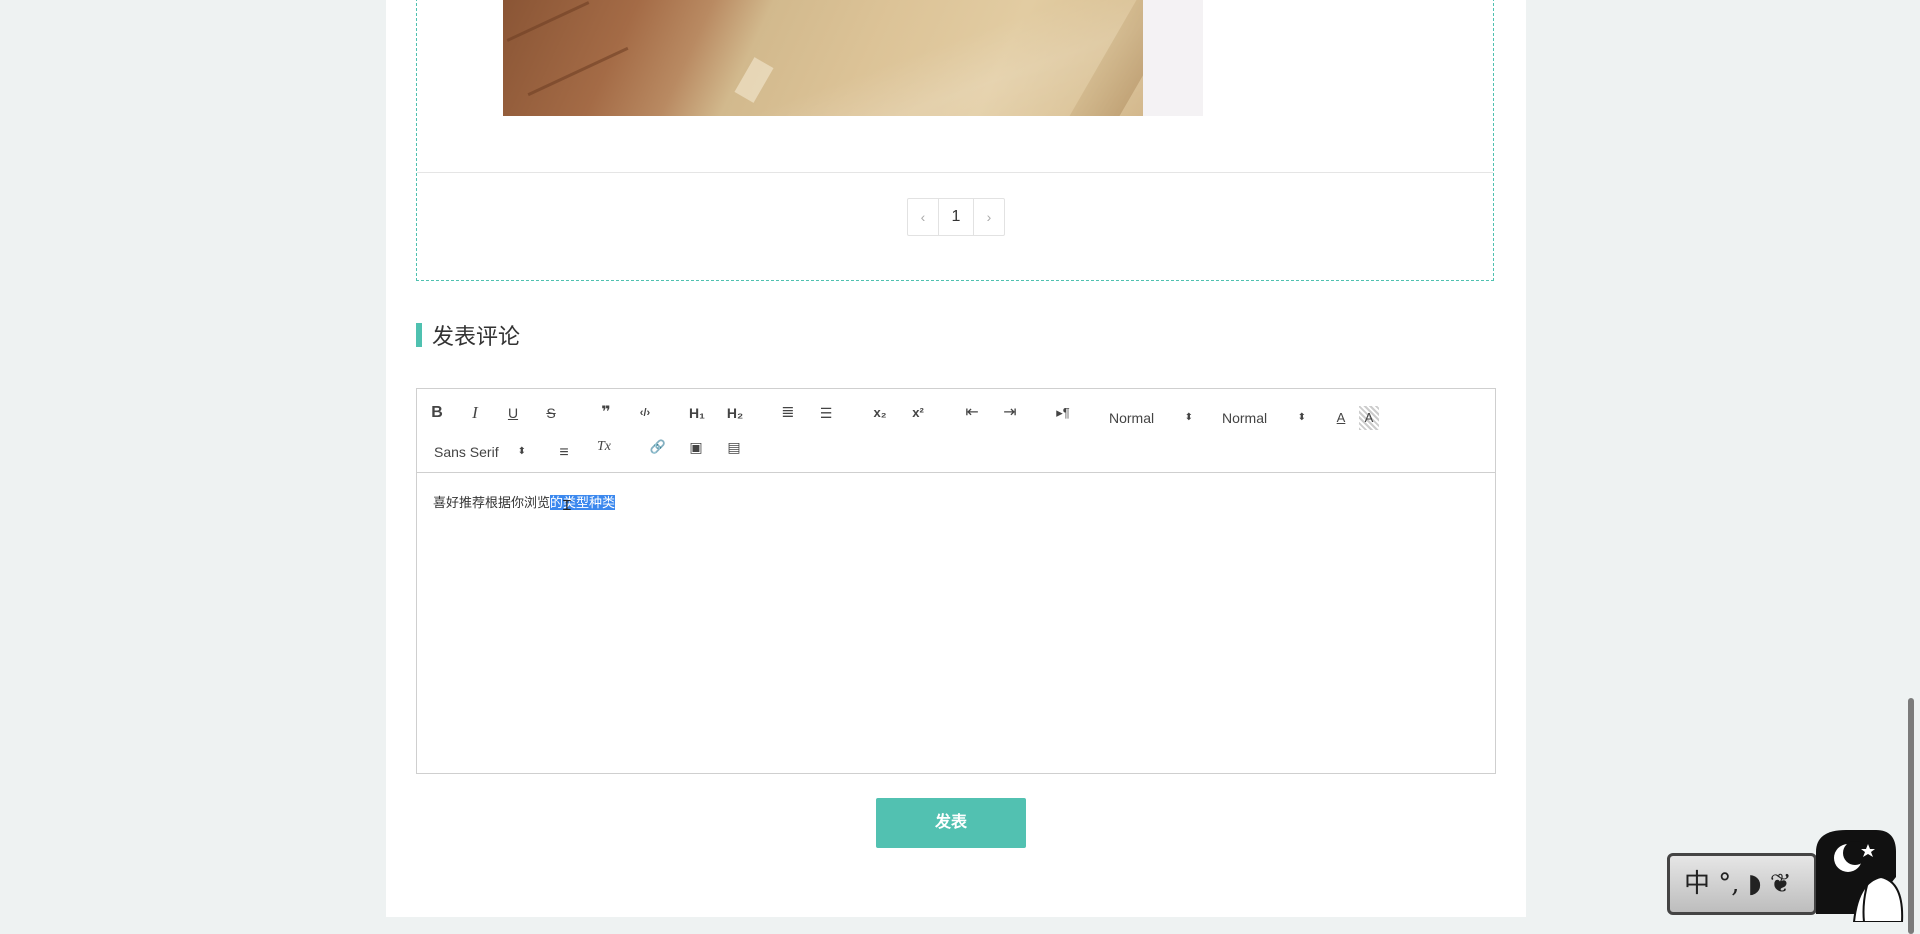 This screenshot has height=934, width=1920. I want to click on comment-section-title: 发表评论, so click(468, 335).